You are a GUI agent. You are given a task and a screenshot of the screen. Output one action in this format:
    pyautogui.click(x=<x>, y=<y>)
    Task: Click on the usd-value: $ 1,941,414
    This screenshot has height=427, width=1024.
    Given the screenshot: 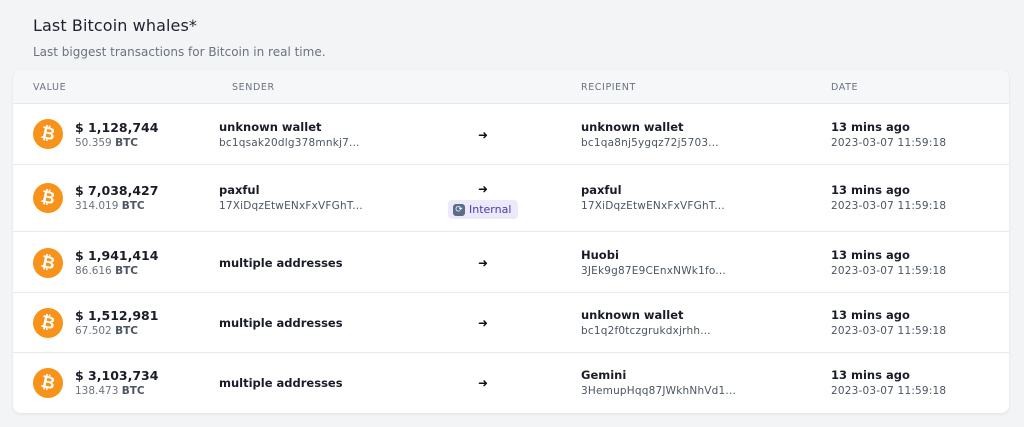 What is the action you would take?
    pyautogui.click(x=117, y=255)
    